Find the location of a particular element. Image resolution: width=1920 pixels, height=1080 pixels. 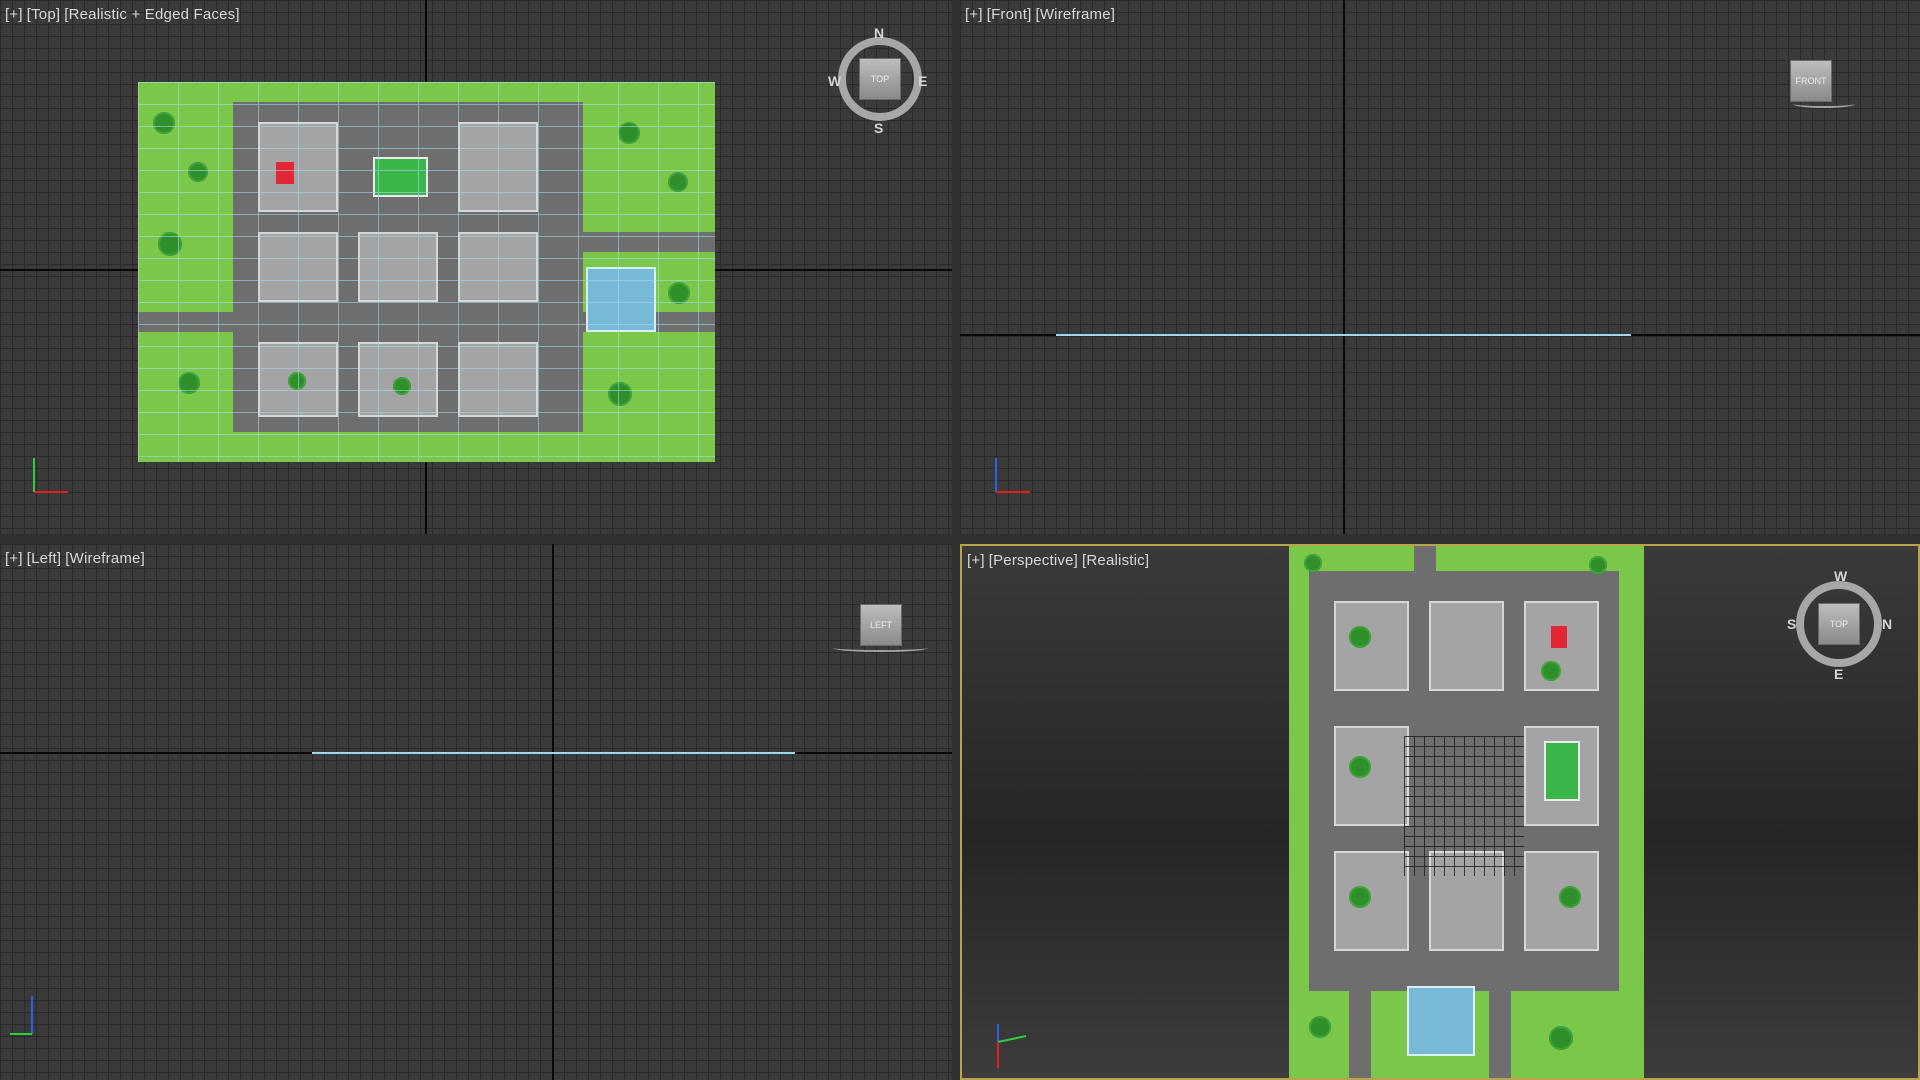

viewport-top-plus-menu: [+] is located at coordinates (14, 14).